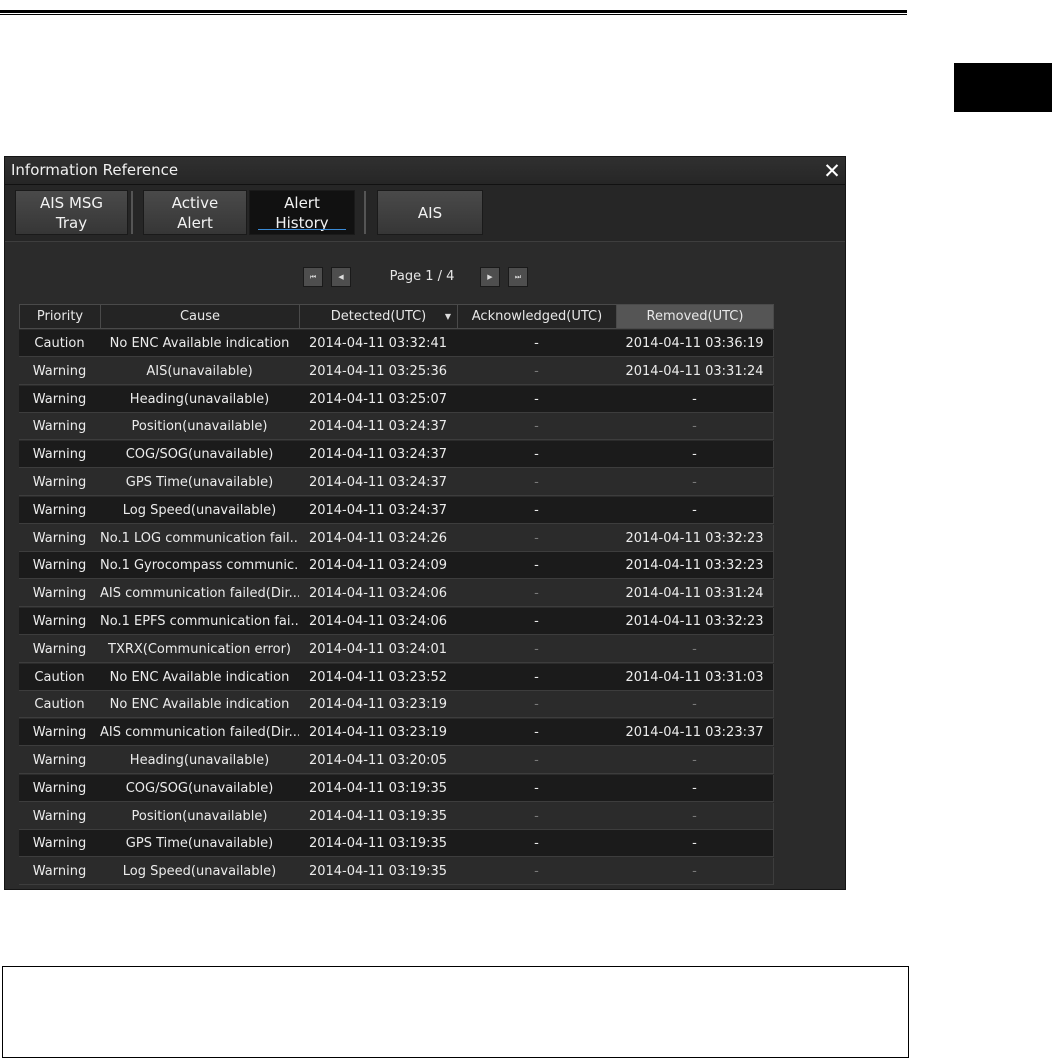 This screenshot has height=1062, width=1052. What do you see at coordinates (453, 11) in the screenshot?
I see `top-rule` at bounding box center [453, 11].